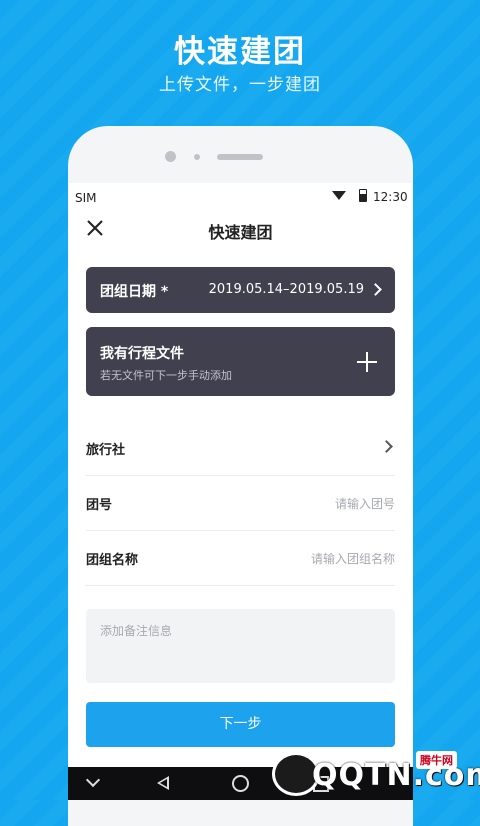  Describe the element at coordinates (240, 503) in the screenshot. I see `group-no-row: 团号 请输入团号` at that location.